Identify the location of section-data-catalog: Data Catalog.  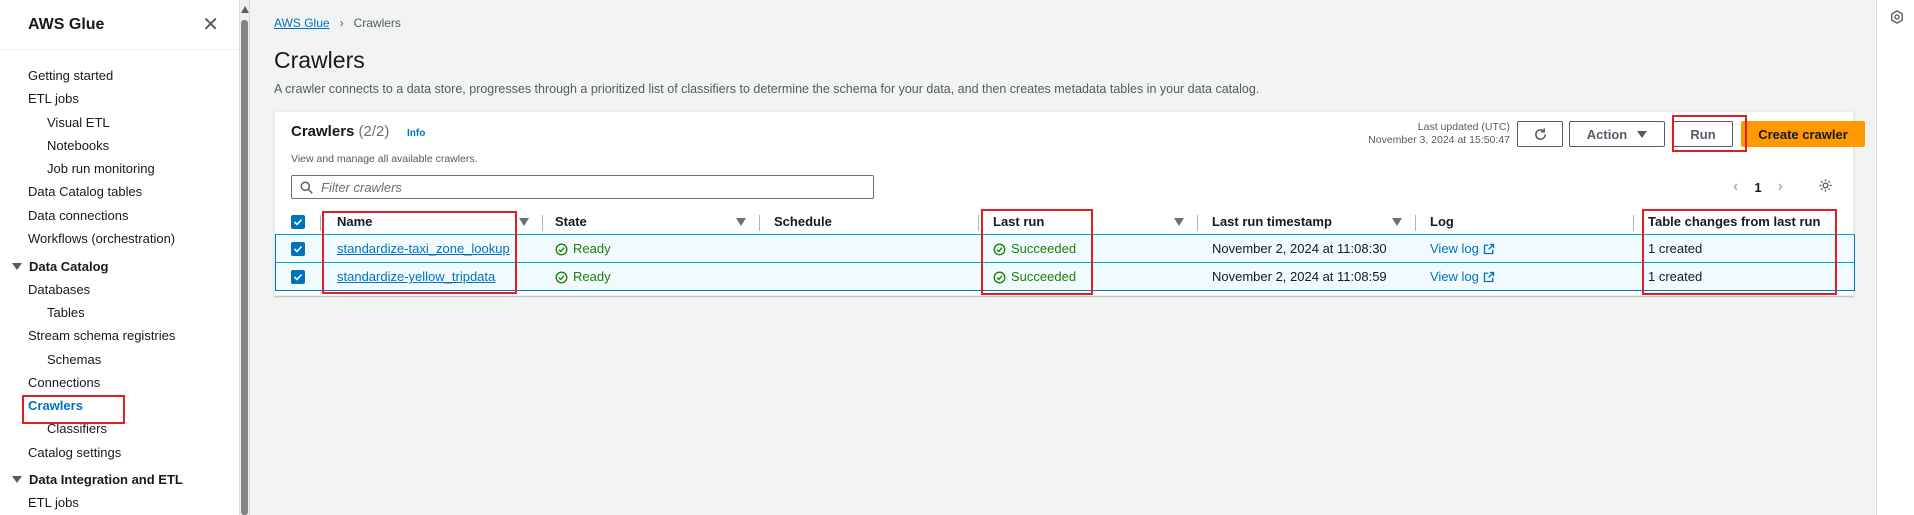
(119, 265).